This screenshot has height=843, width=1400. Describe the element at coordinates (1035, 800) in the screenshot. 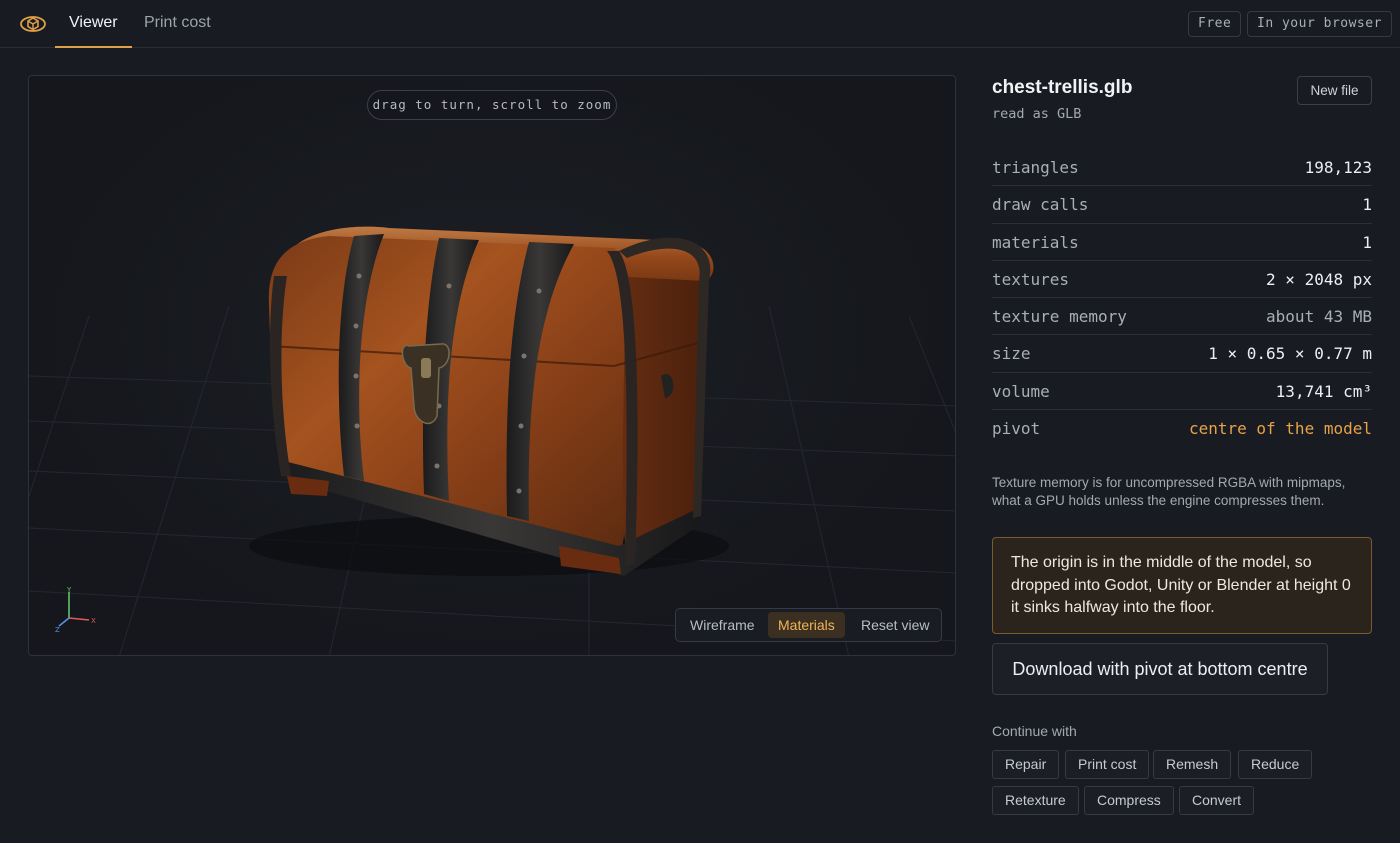

I see `retexture-button: Retexture` at that location.